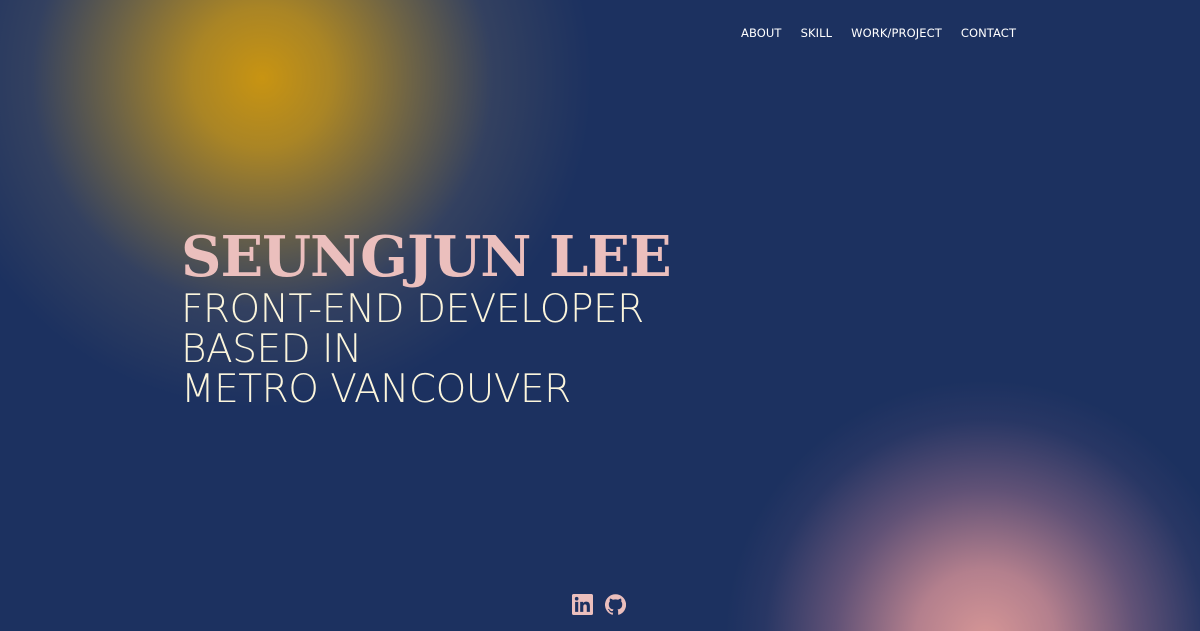 Image resolution: width=1200 pixels, height=631 pixels. Describe the element at coordinates (896, 33) in the screenshot. I see `nav-item-work-project: WORK/PROJECT` at that location.